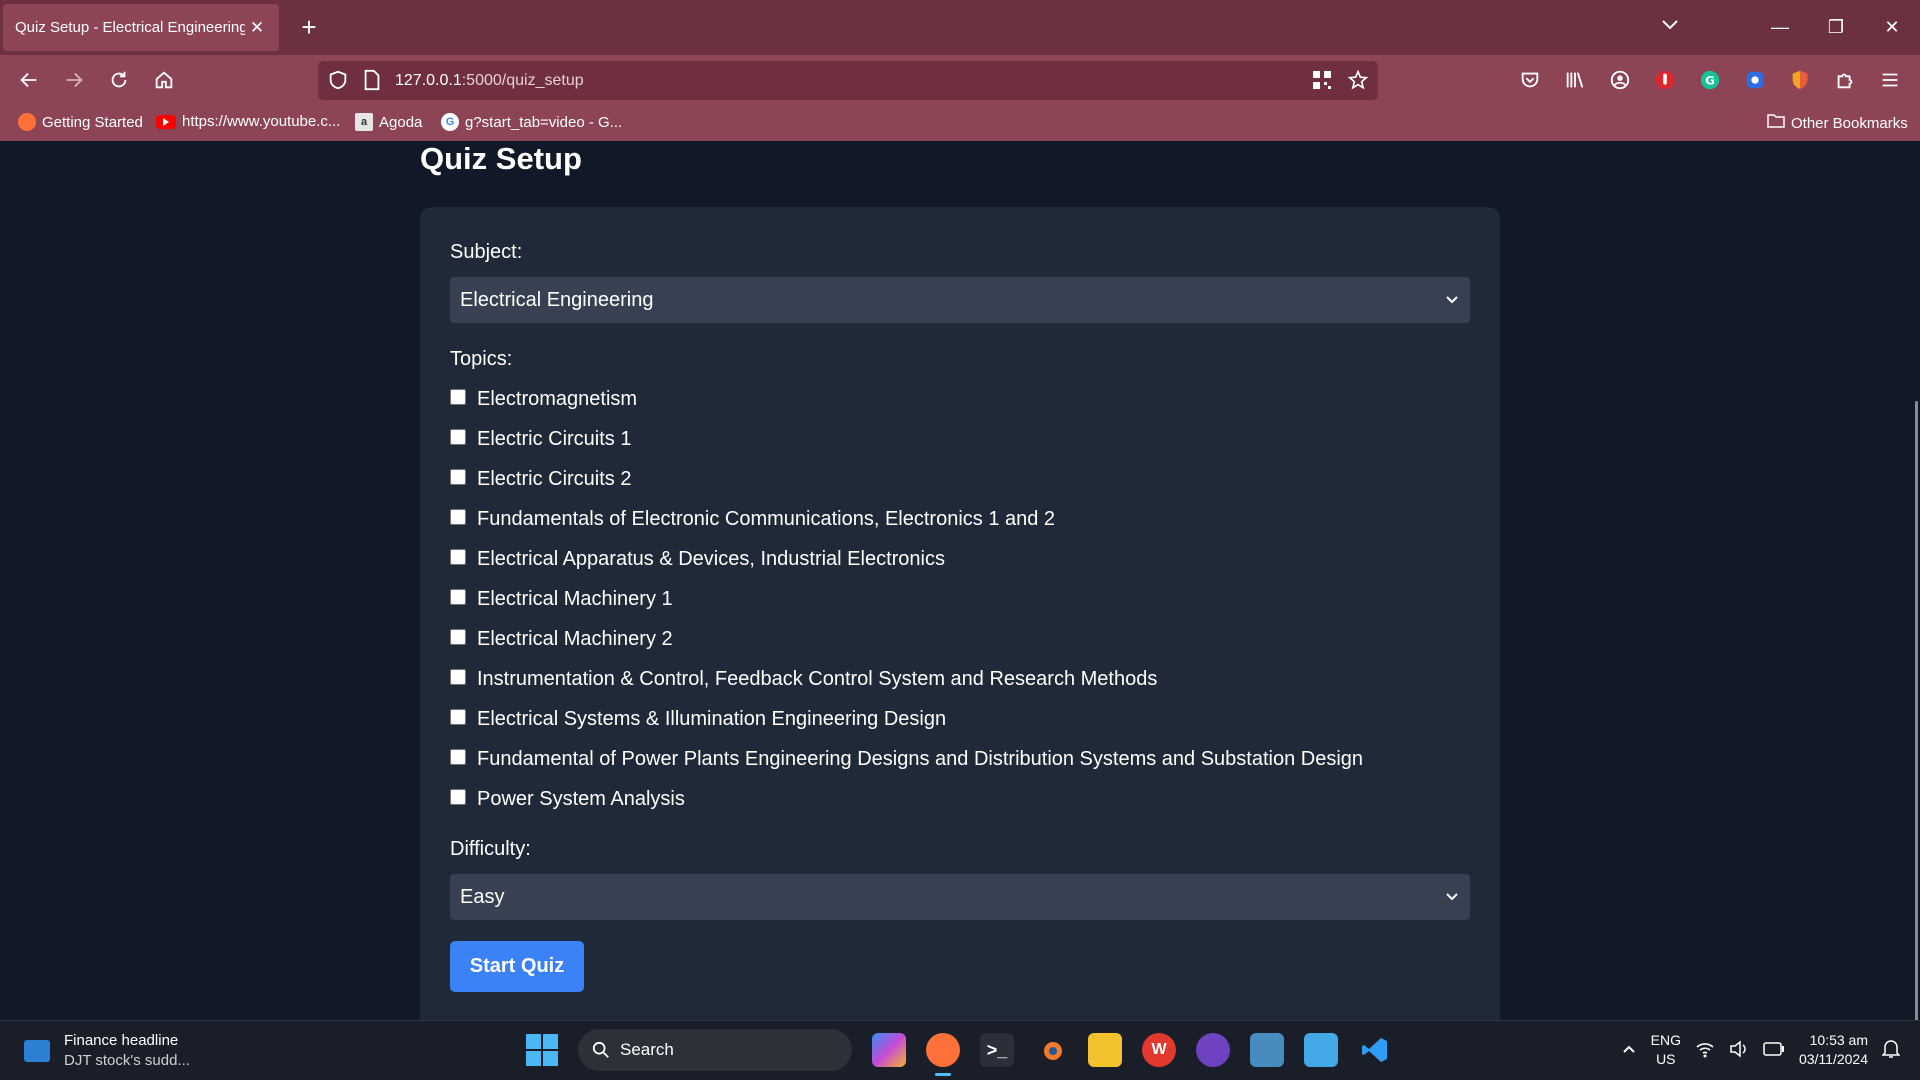 The height and width of the screenshot is (1080, 1920). I want to click on vscode-icon, so click(1375, 1050).